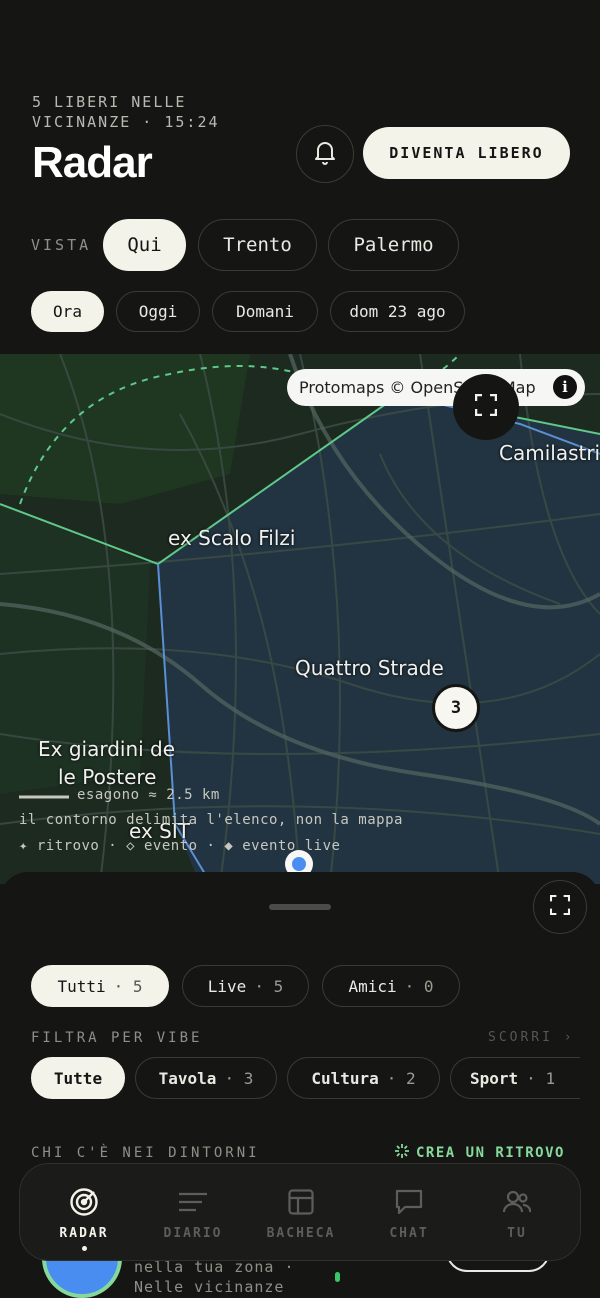 The image size is (600, 1298). Describe the element at coordinates (409, 1233) in the screenshot. I see `nav-label: CHAT` at that location.